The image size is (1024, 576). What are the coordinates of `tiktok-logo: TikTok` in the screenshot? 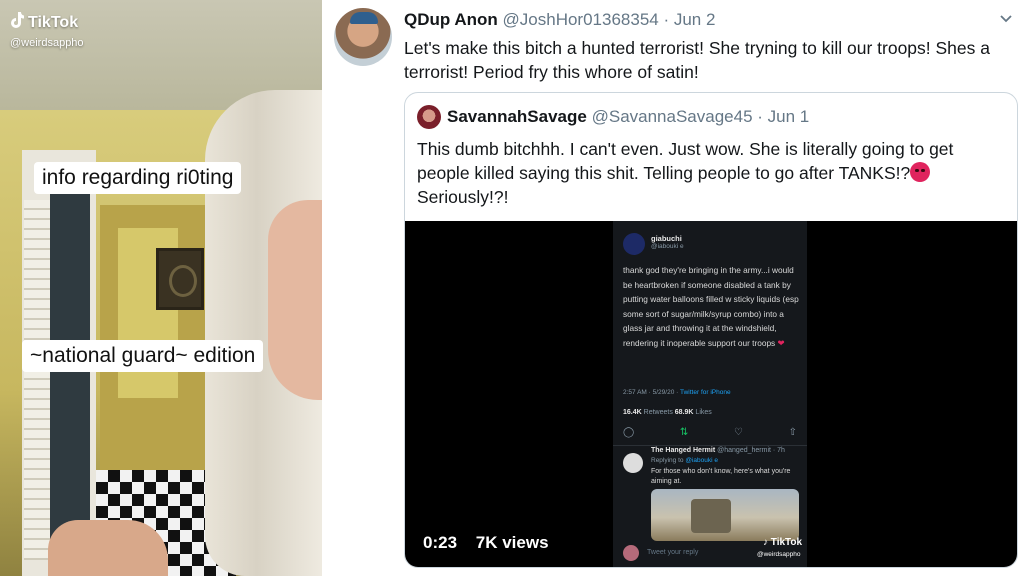 It's located at (44, 22).